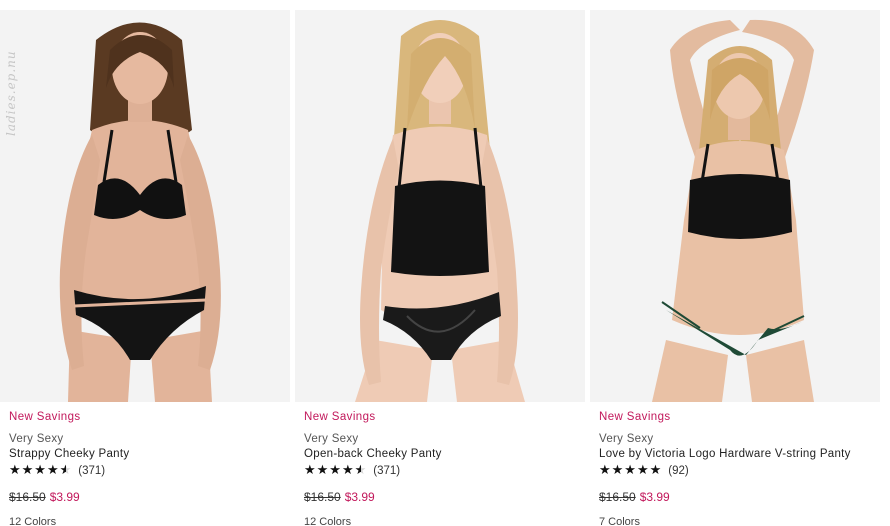 The width and height of the screenshot is (890, 526). I want to click on product-rating: ★★★★★ ★★★★★ (92), so click(739, 470).